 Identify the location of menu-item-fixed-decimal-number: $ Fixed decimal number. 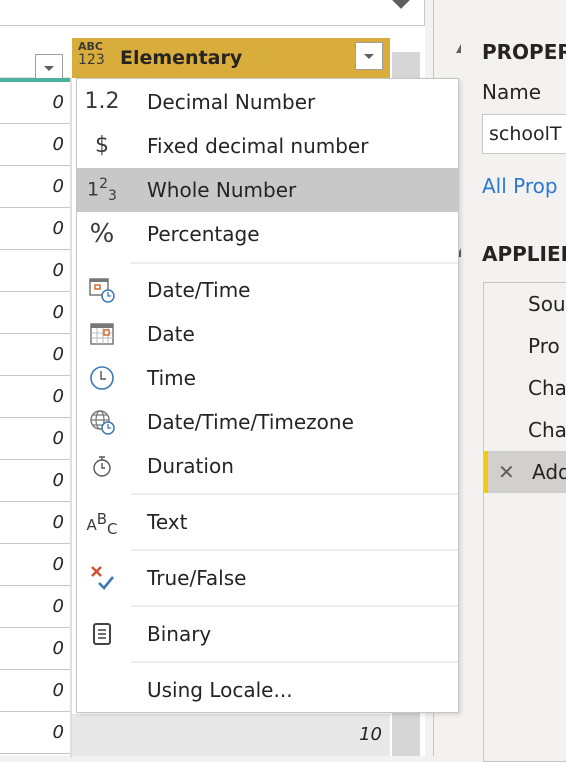
(267, 146).